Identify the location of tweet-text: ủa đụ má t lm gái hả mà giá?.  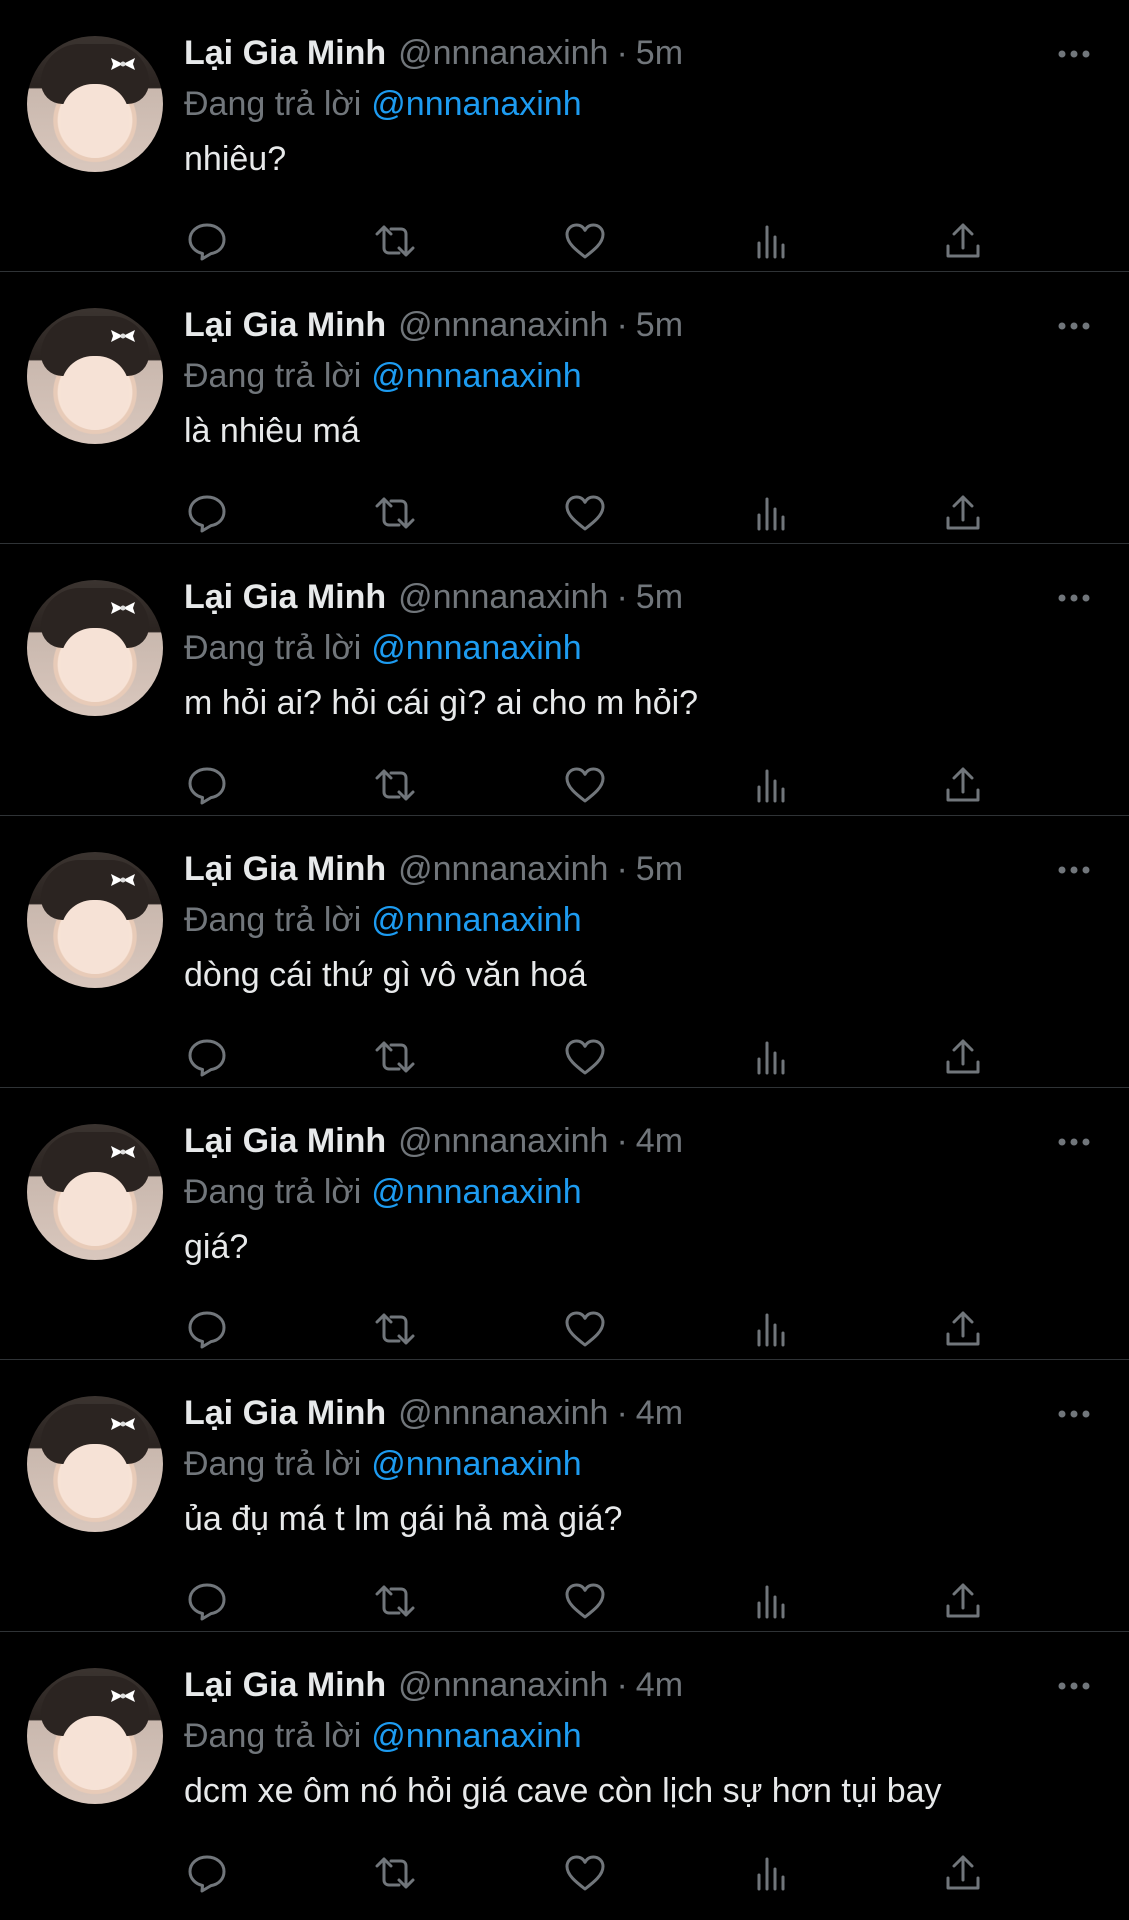
(403, 1519).